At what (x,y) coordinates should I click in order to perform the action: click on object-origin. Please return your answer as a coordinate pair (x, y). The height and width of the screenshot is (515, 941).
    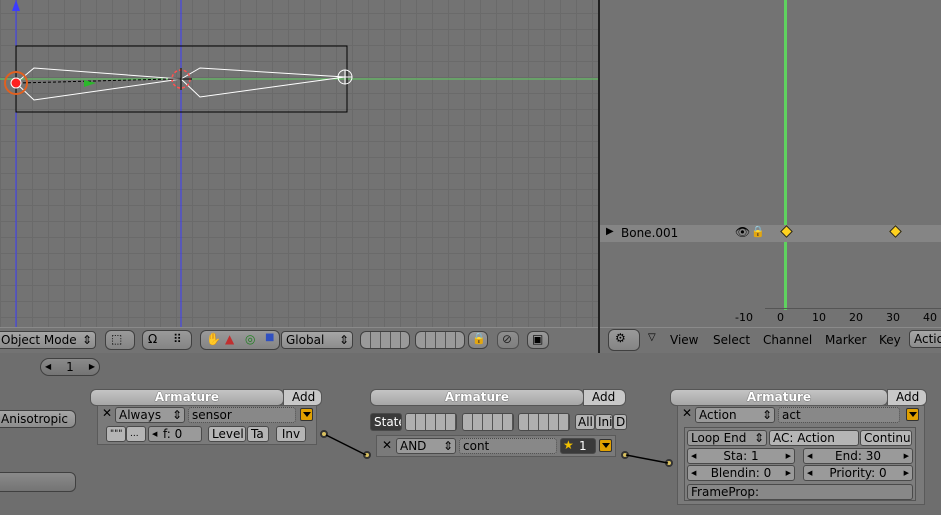
    Looking at the image, I should click on (16, 83).